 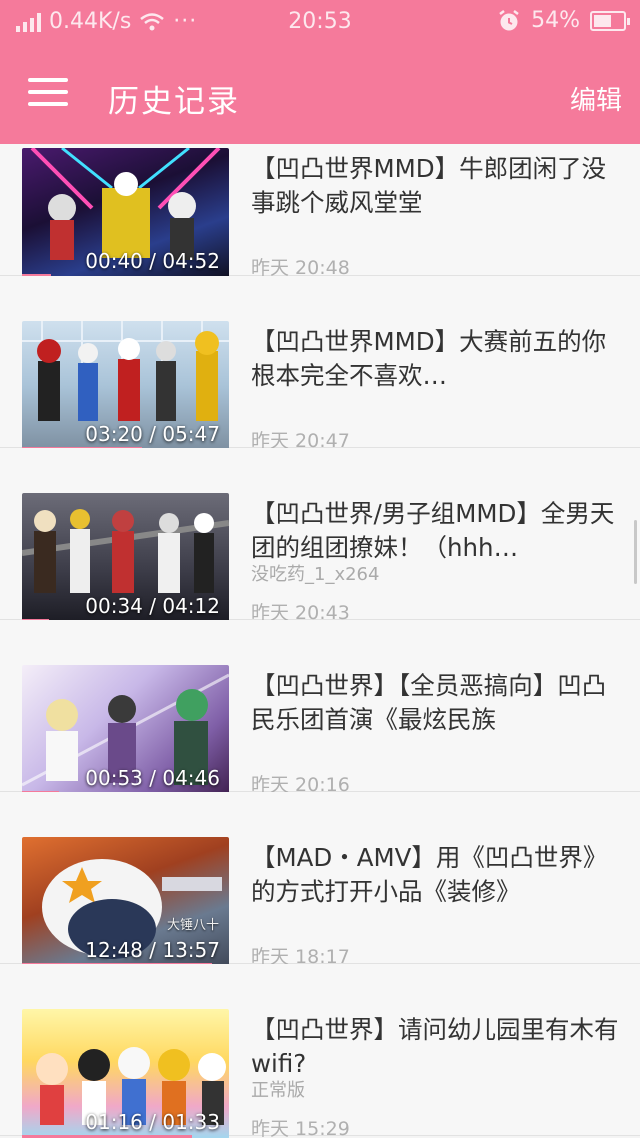 What do you see at coordinates (125, 213) in the screenshot?
I see `video-thumbnail: 00:40 / 04:52` at bounding box center [125, 213].